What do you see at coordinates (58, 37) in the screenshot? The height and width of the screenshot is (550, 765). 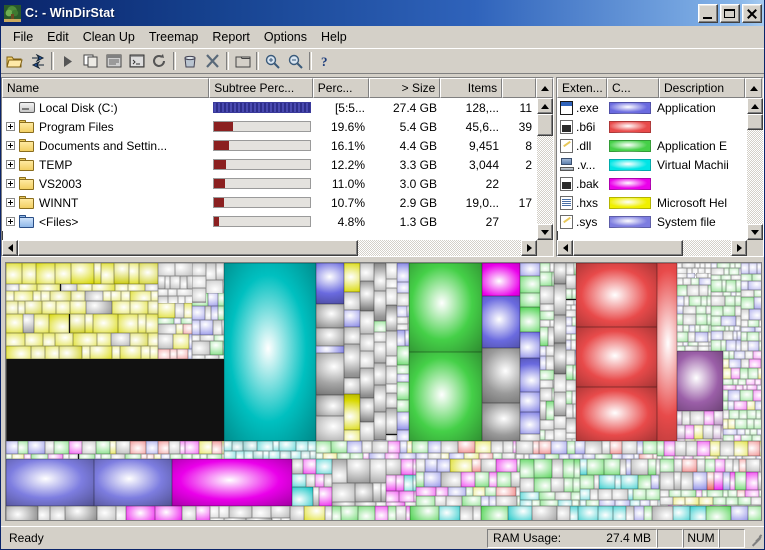 I see `menu-item-edit: Edit` at bounding box center [58, 37].